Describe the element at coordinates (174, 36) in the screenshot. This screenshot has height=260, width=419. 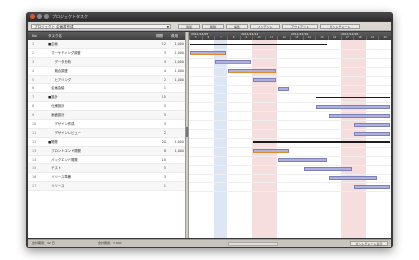
I see `column-header-cost: 費用` at that location.